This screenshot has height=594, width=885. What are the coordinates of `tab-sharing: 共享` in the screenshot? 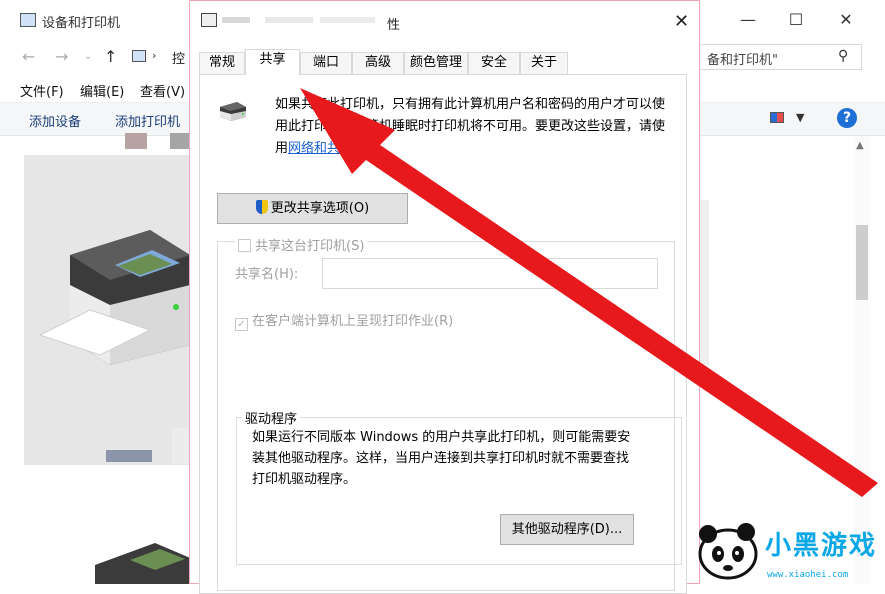 It's located at (272, 62).